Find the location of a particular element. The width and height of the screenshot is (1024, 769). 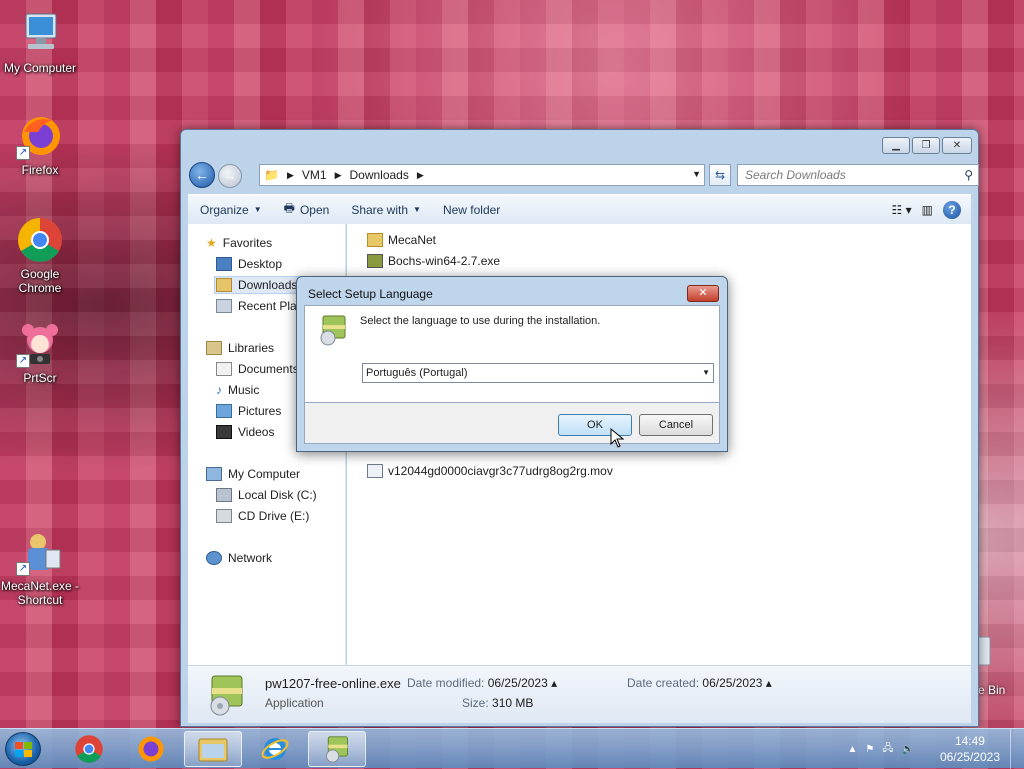

nav-label: Pictures is located at coordinates (260, 411).